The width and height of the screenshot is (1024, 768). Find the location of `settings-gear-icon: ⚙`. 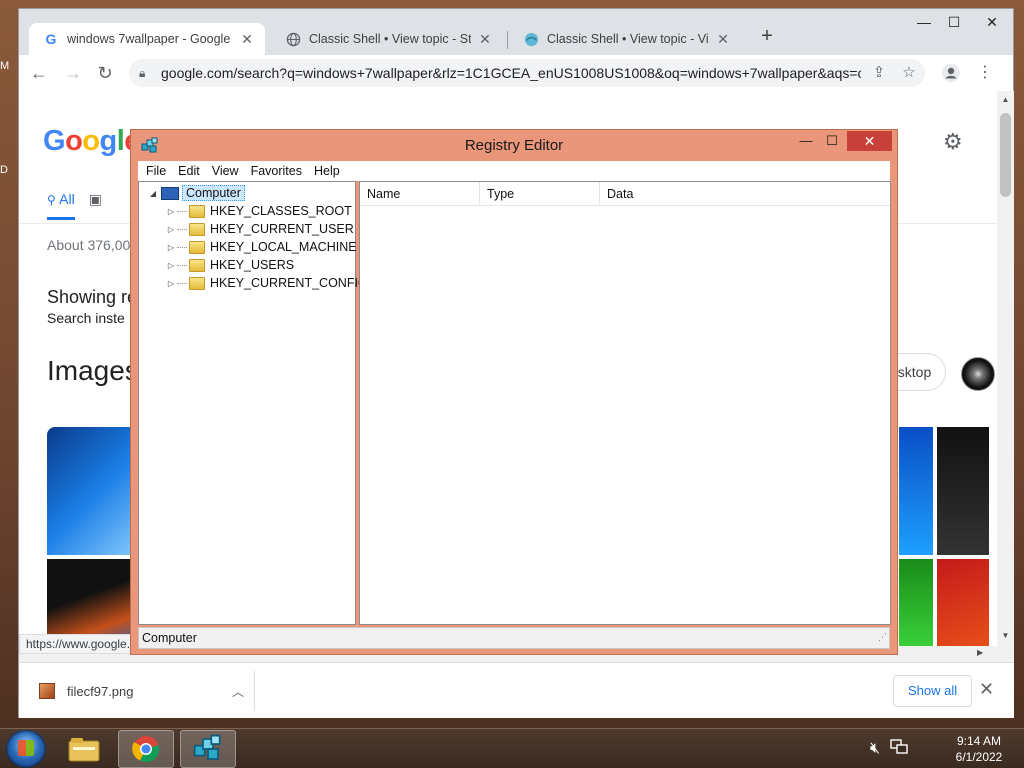

settings-gear-icon: ⚙ is located at coordinates (953, 142).